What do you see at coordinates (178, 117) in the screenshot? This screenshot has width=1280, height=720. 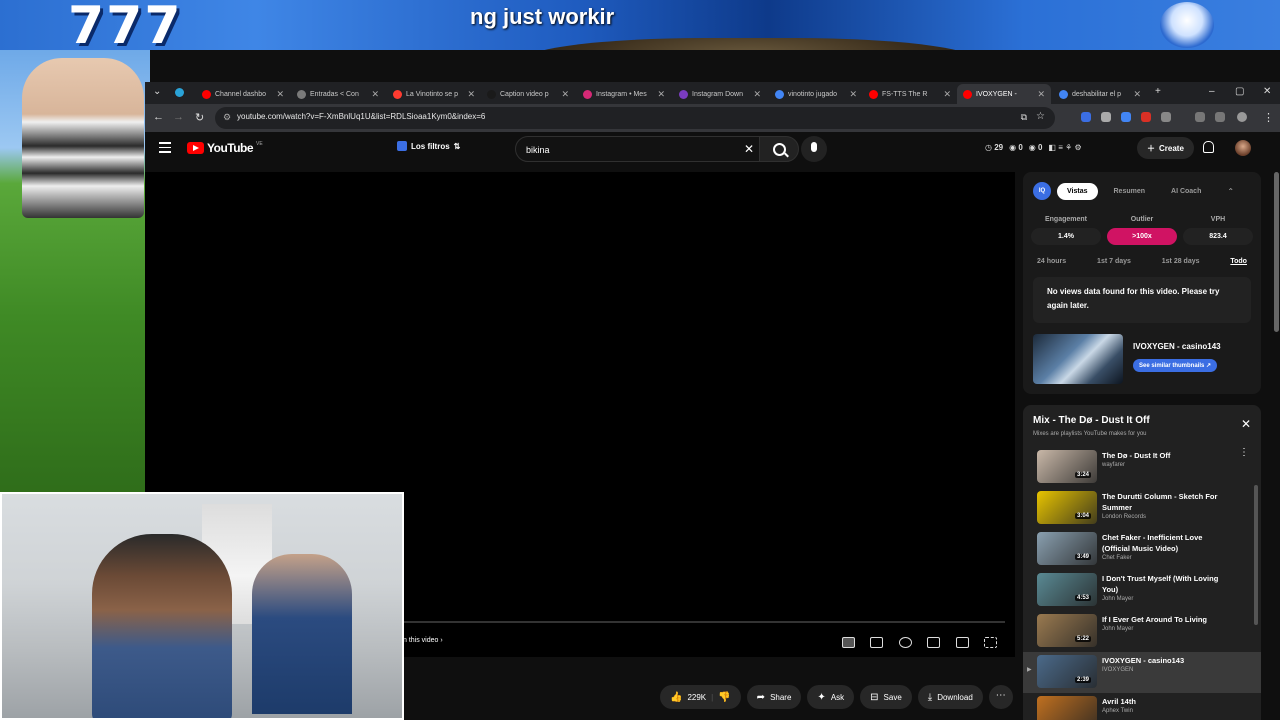 I see `forward-icon: →` at bounding box center [178, 117].